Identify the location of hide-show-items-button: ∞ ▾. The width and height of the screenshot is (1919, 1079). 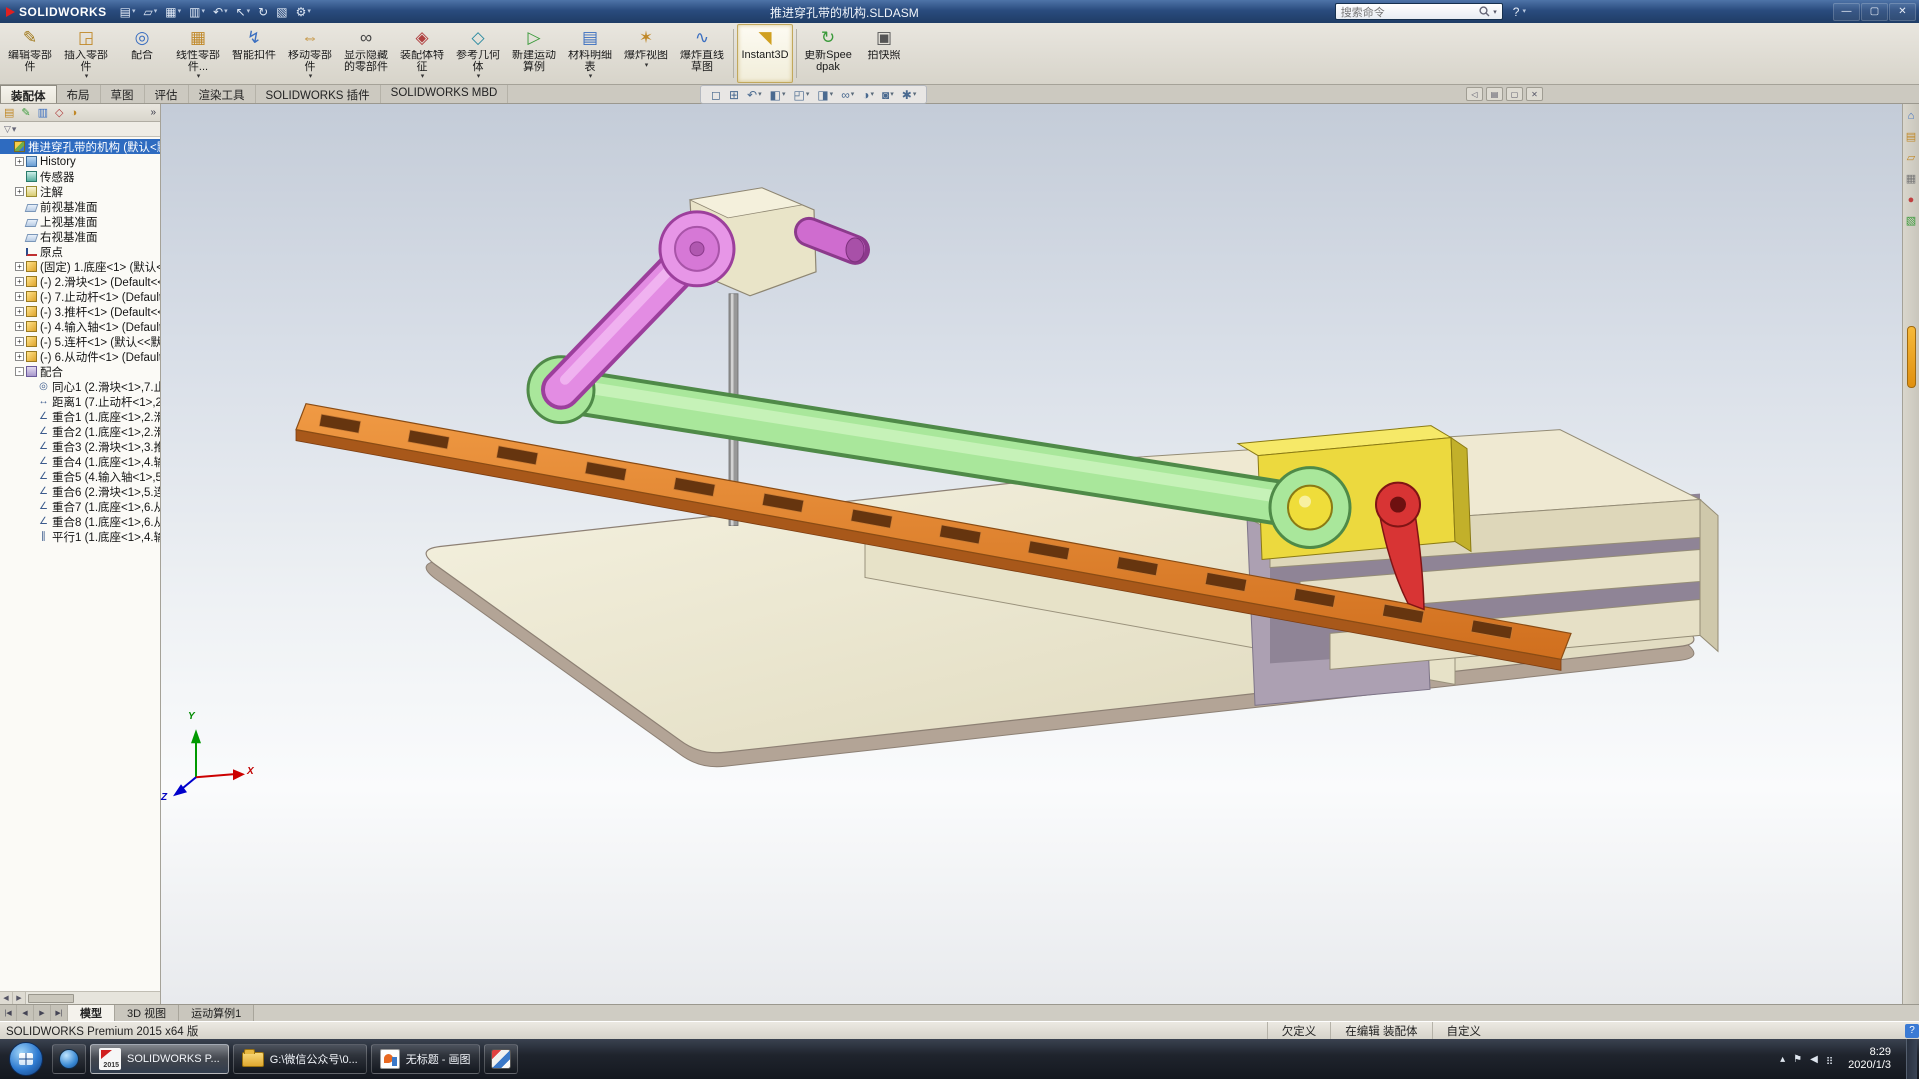
(847, 95).